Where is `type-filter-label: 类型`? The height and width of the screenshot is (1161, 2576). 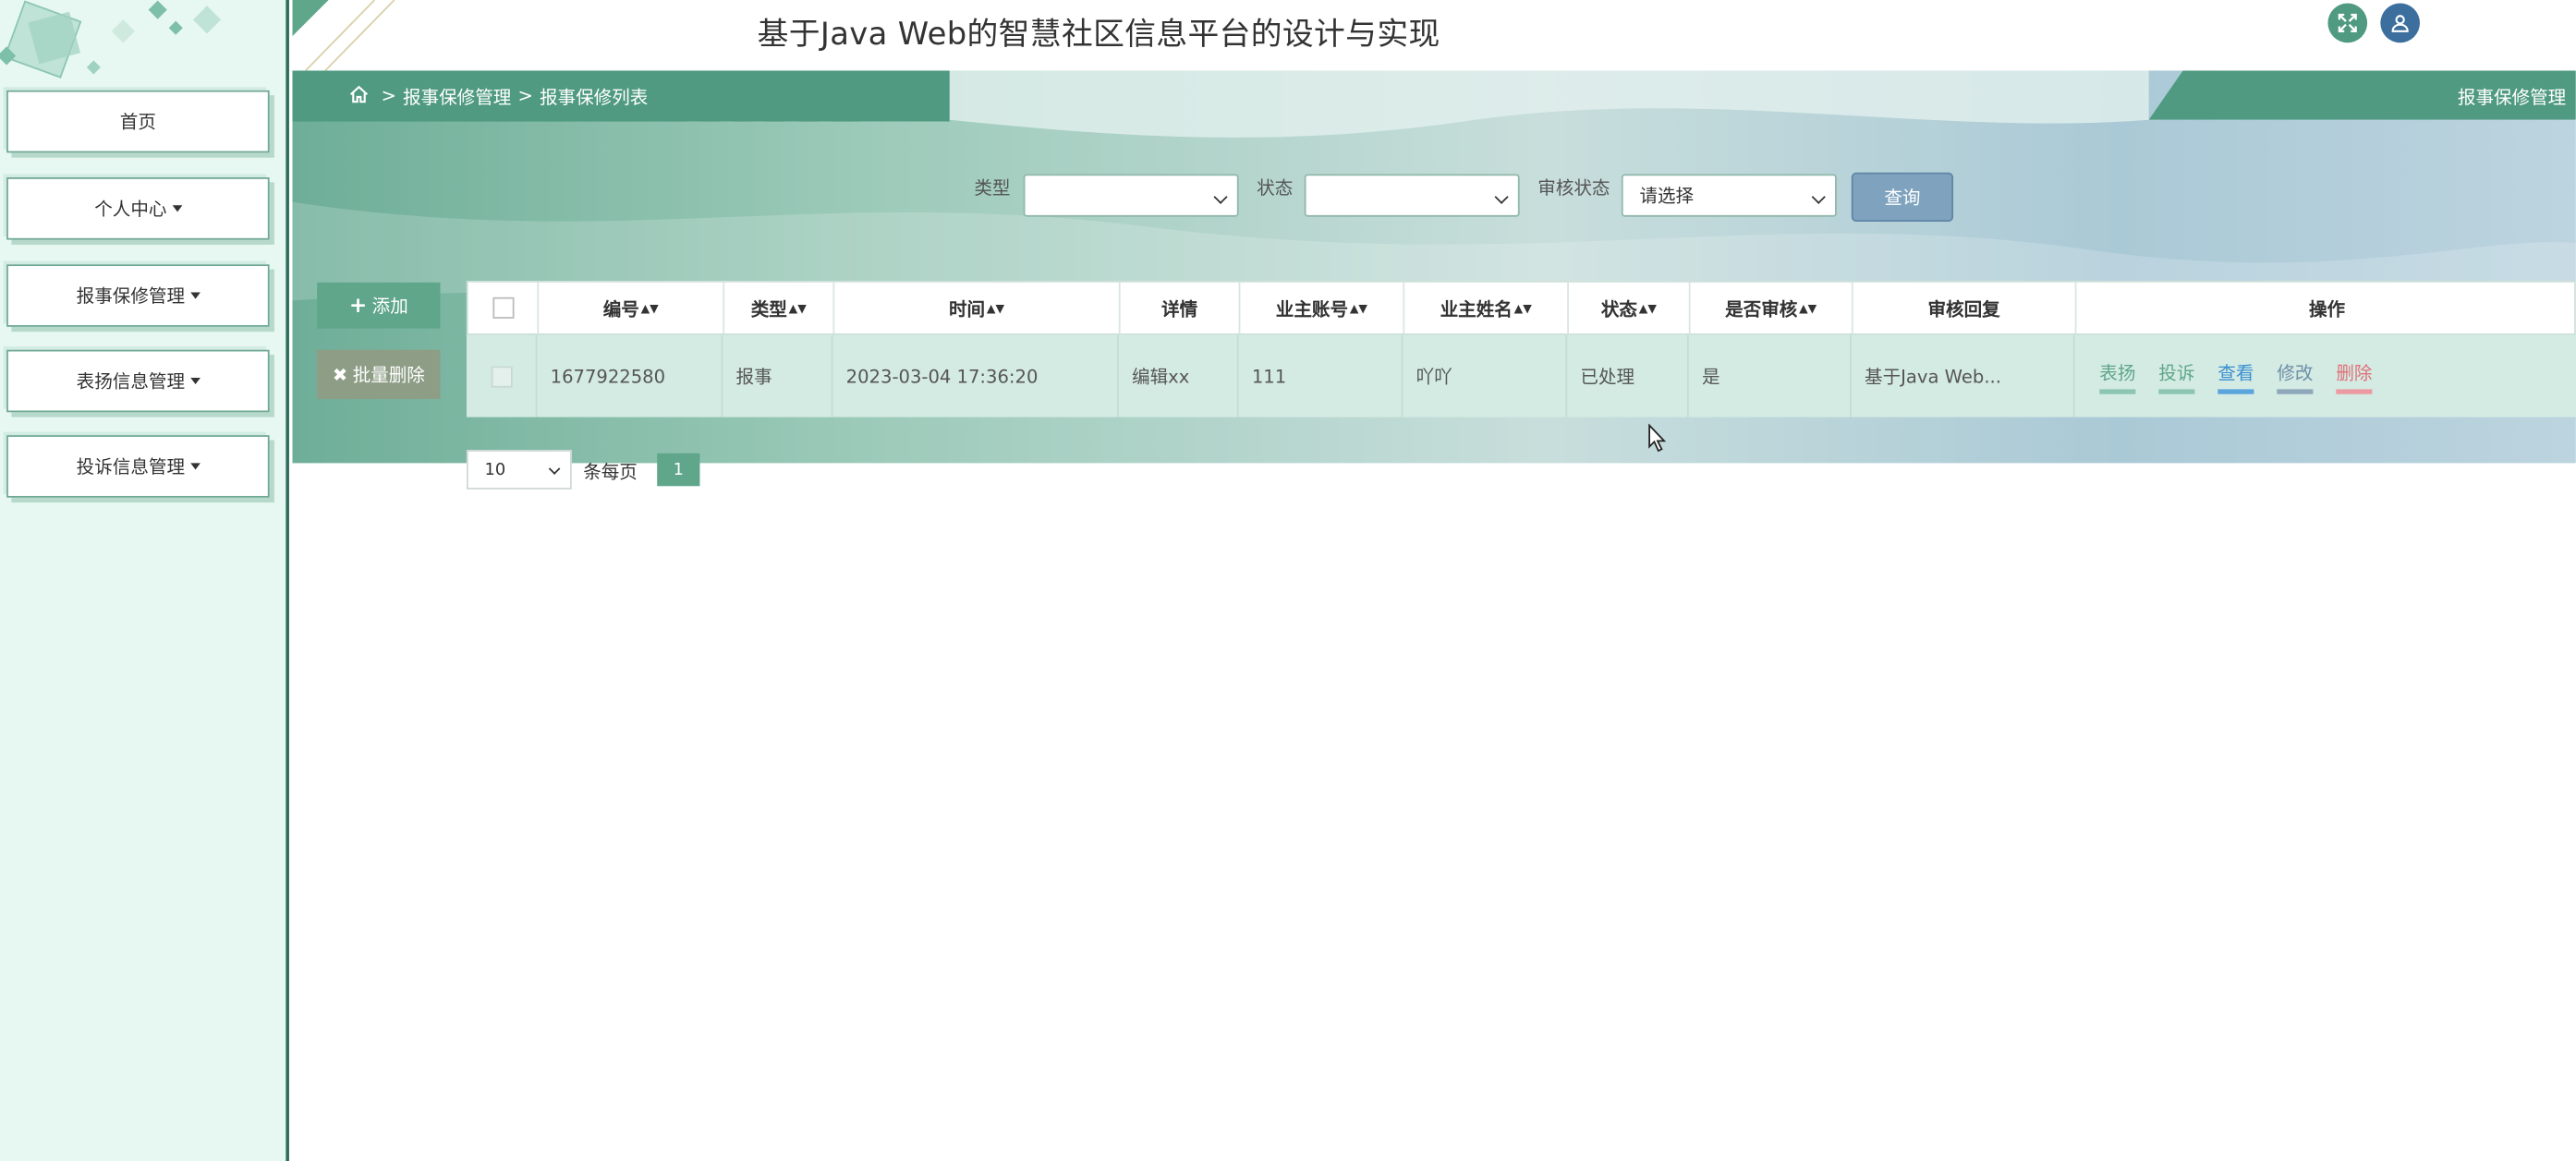 type-filter-label: 类型 is located at coordinates (993, 188).